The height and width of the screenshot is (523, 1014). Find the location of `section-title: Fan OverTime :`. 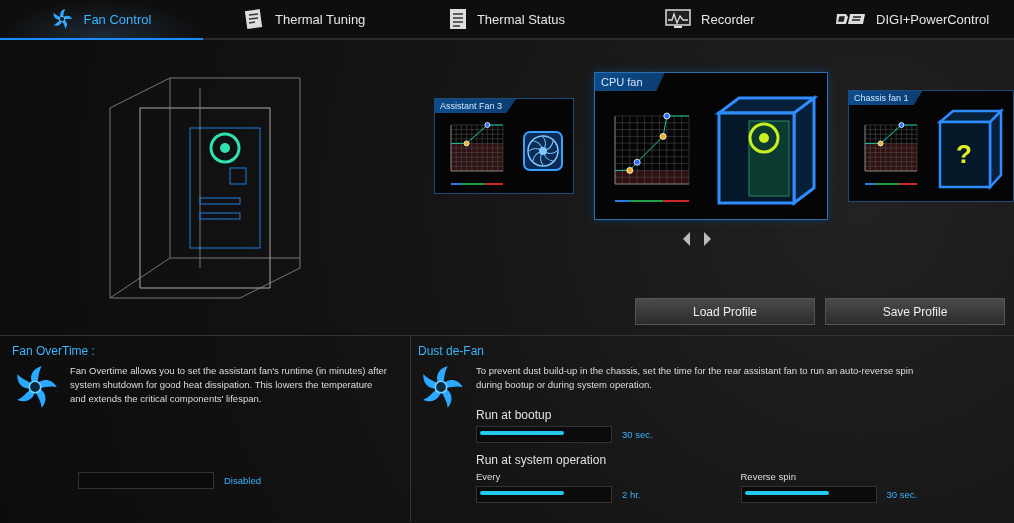

section-title: Fan OverTime : is located at coordinates (54, 351).